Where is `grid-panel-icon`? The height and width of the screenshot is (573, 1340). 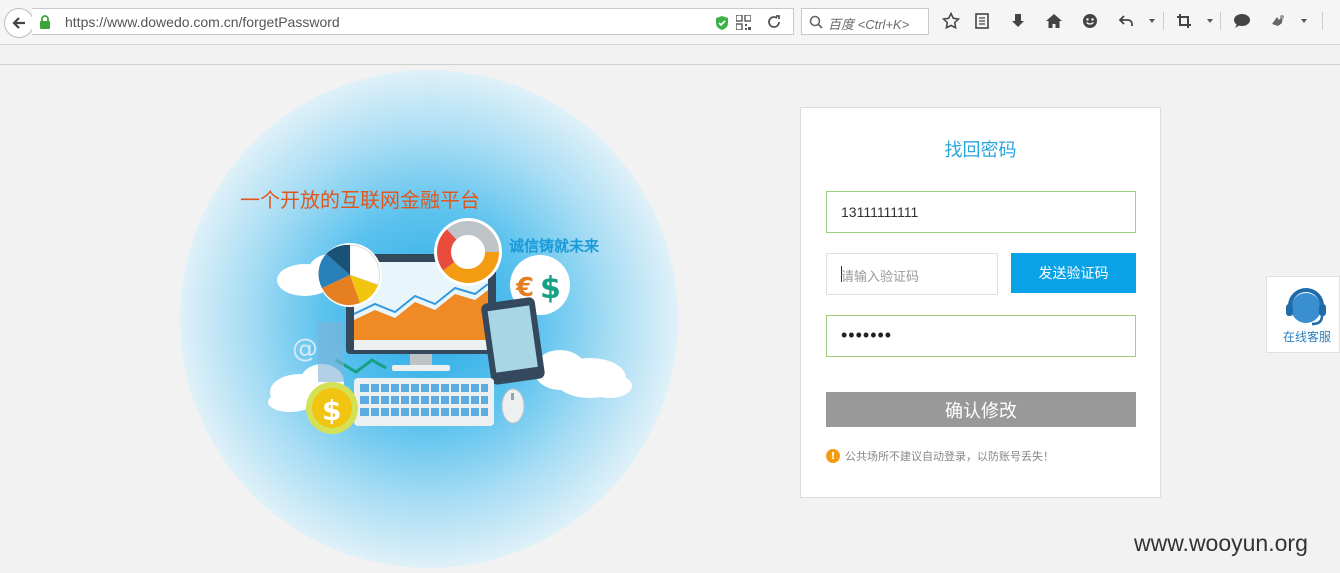 grid-panel-icon is located at coordinates (331, 352).